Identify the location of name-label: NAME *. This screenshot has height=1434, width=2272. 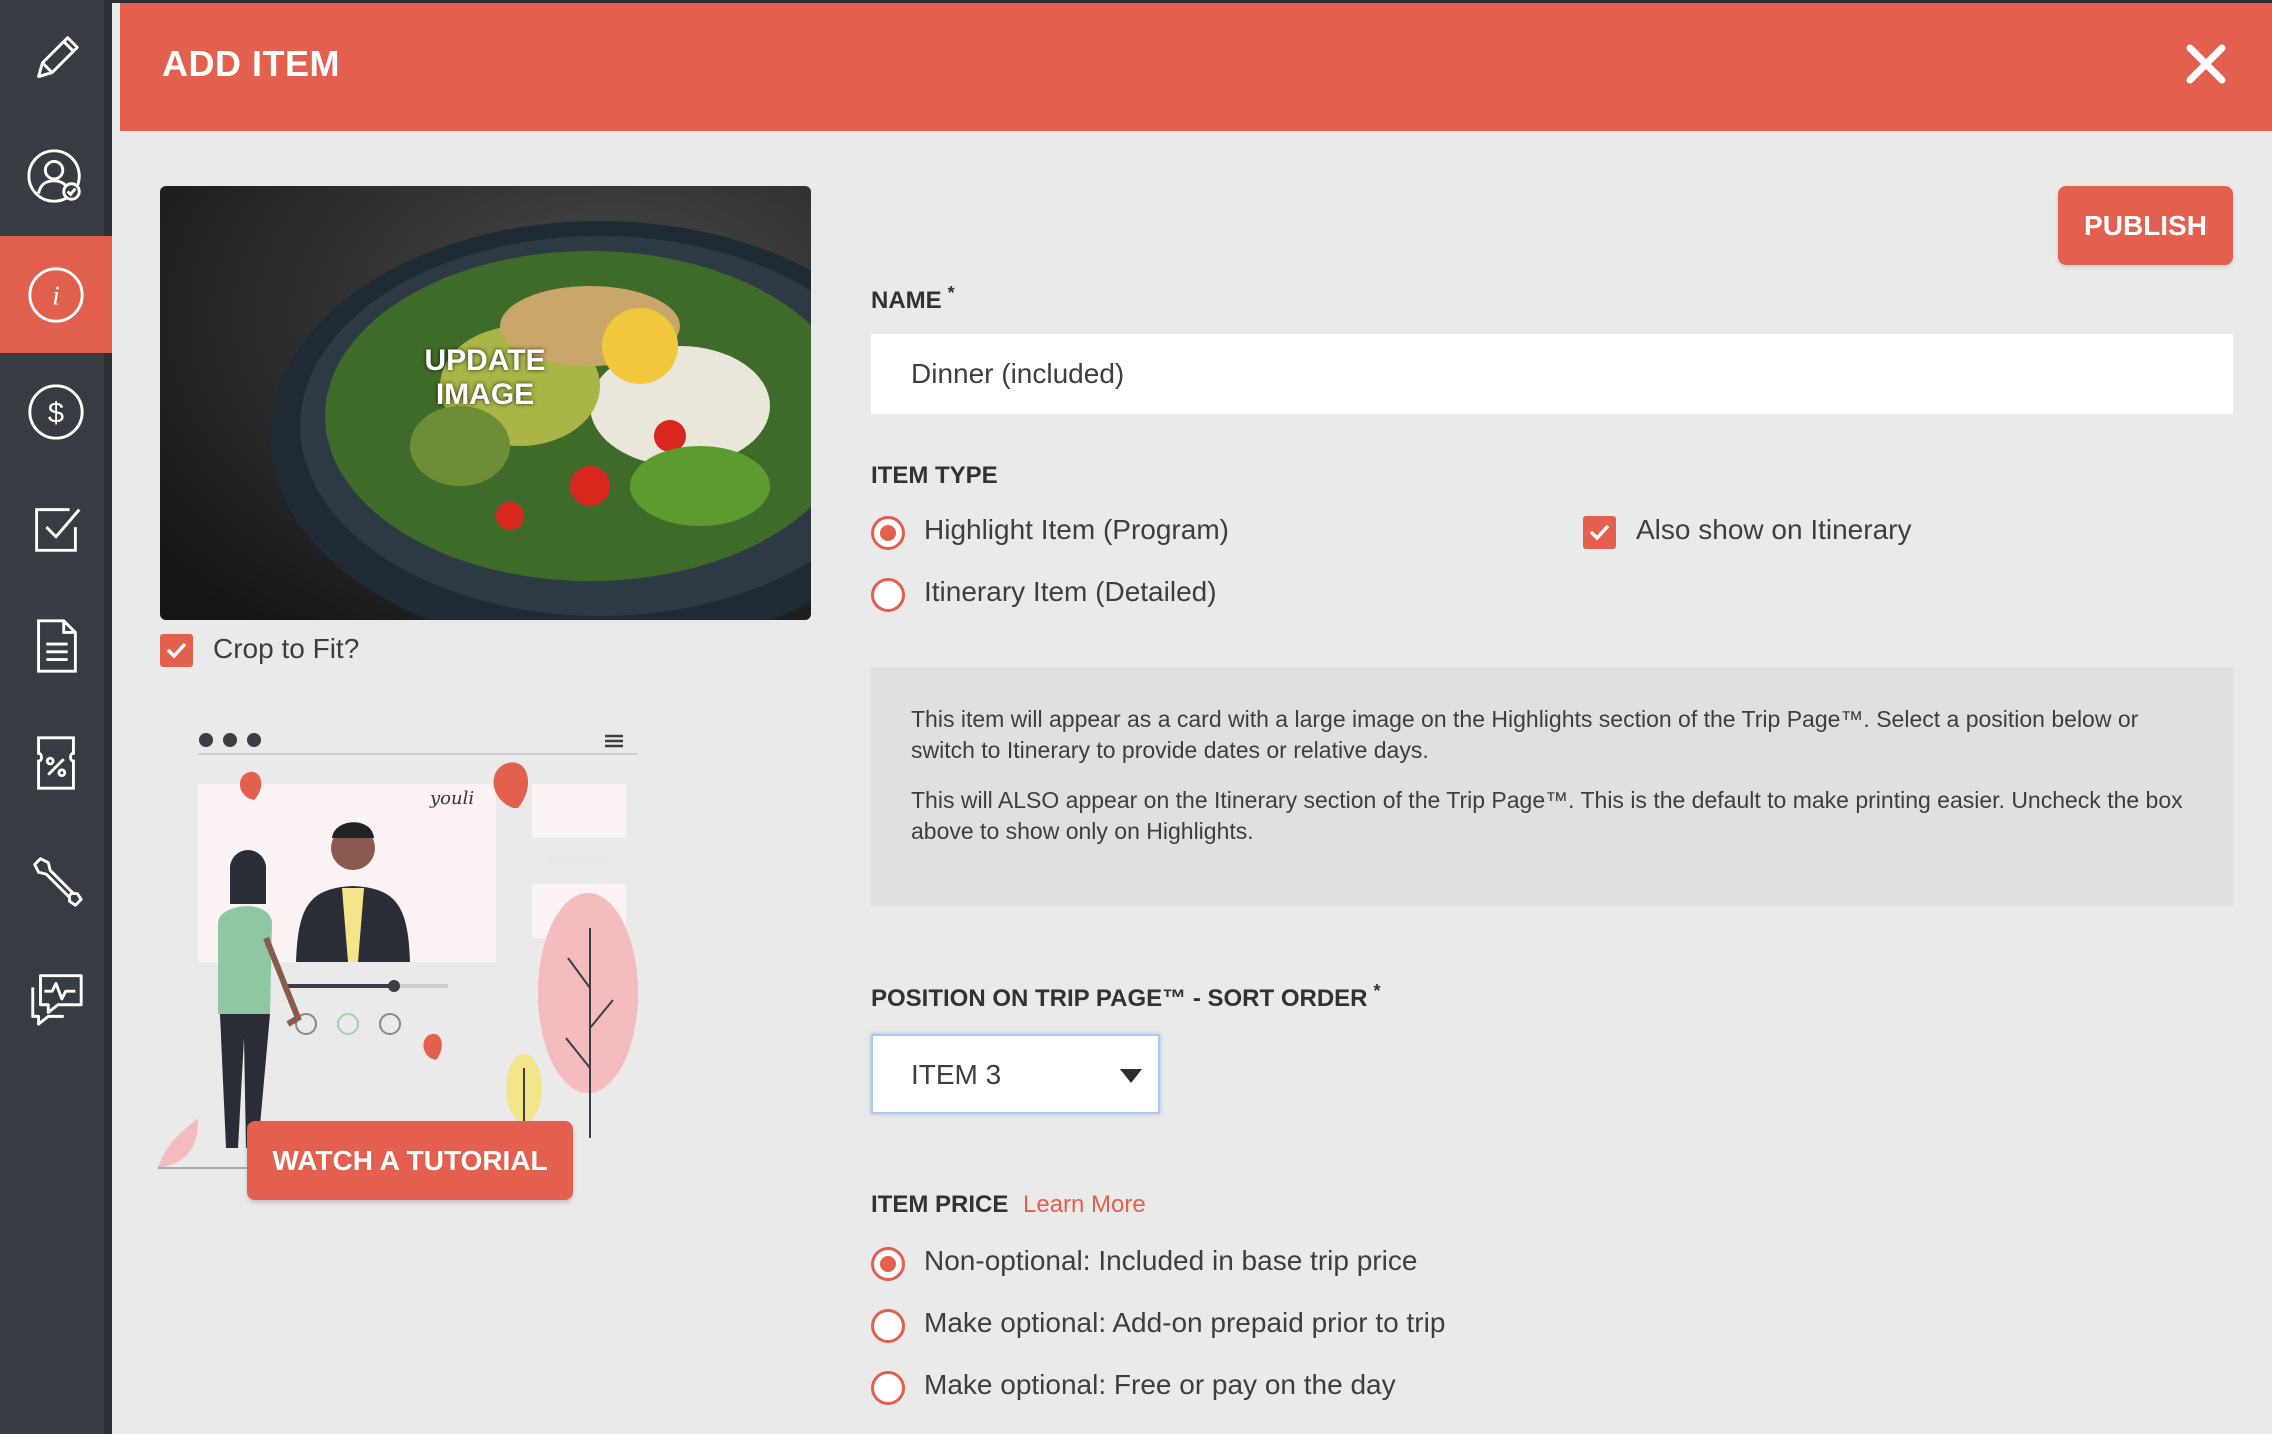
(913, 299).